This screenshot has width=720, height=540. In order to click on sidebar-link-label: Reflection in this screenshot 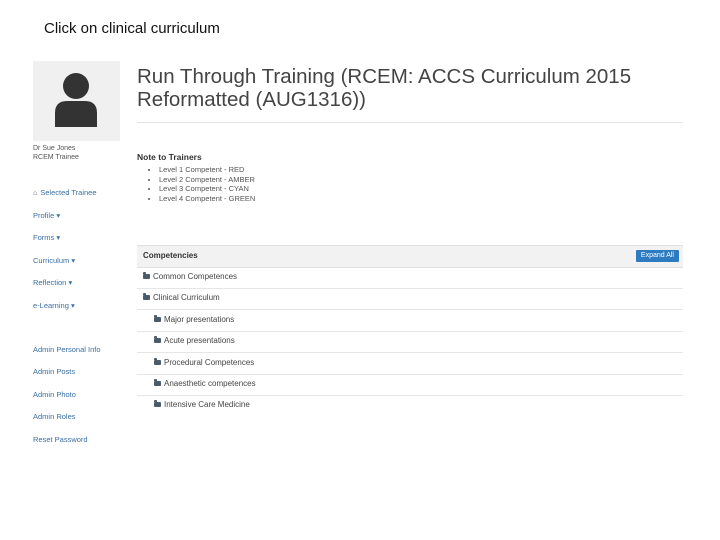, I will do `click(50, 282)`.